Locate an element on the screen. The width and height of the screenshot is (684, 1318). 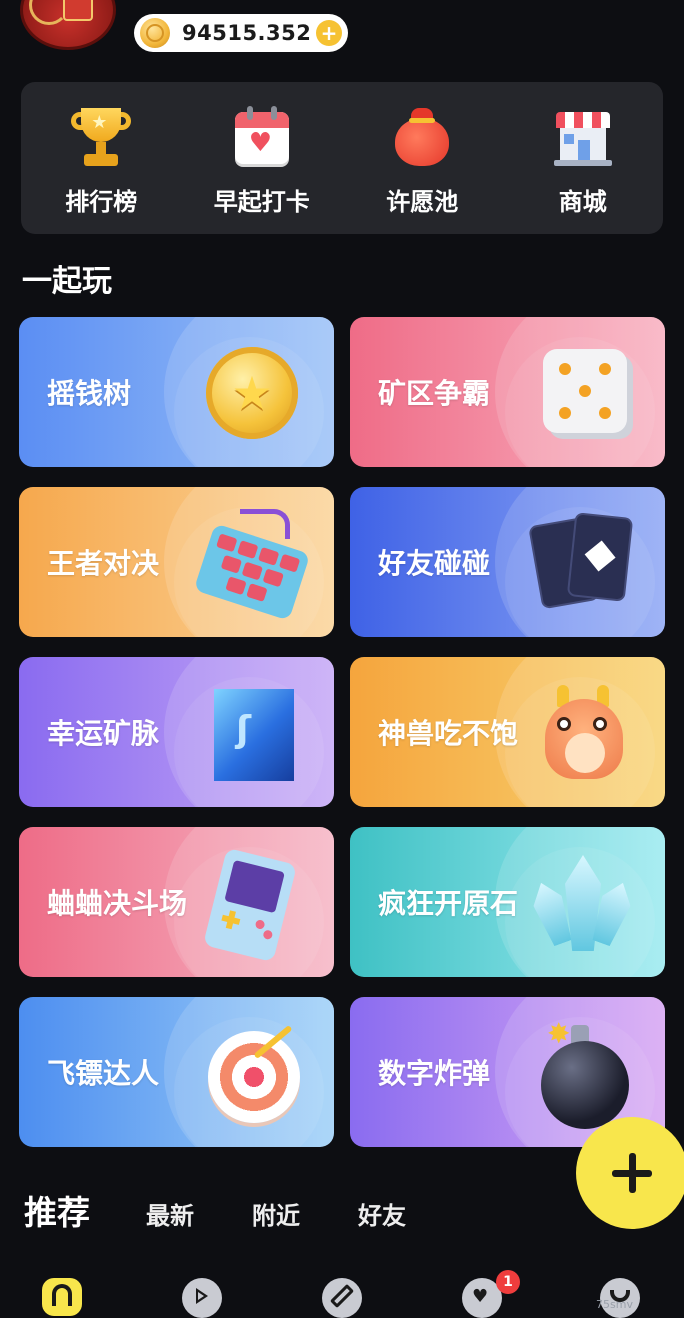
nav-home is located at coordinates (62, 1296).